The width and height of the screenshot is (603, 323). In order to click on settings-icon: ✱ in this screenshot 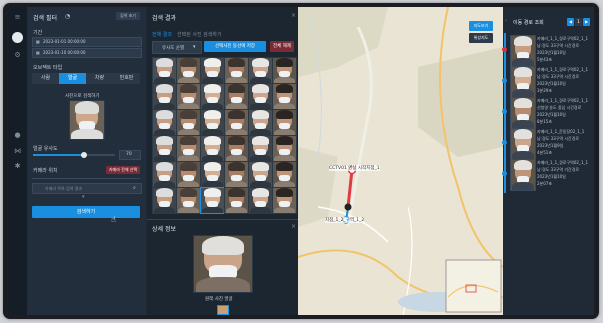, I will do `click(17, 166)`.